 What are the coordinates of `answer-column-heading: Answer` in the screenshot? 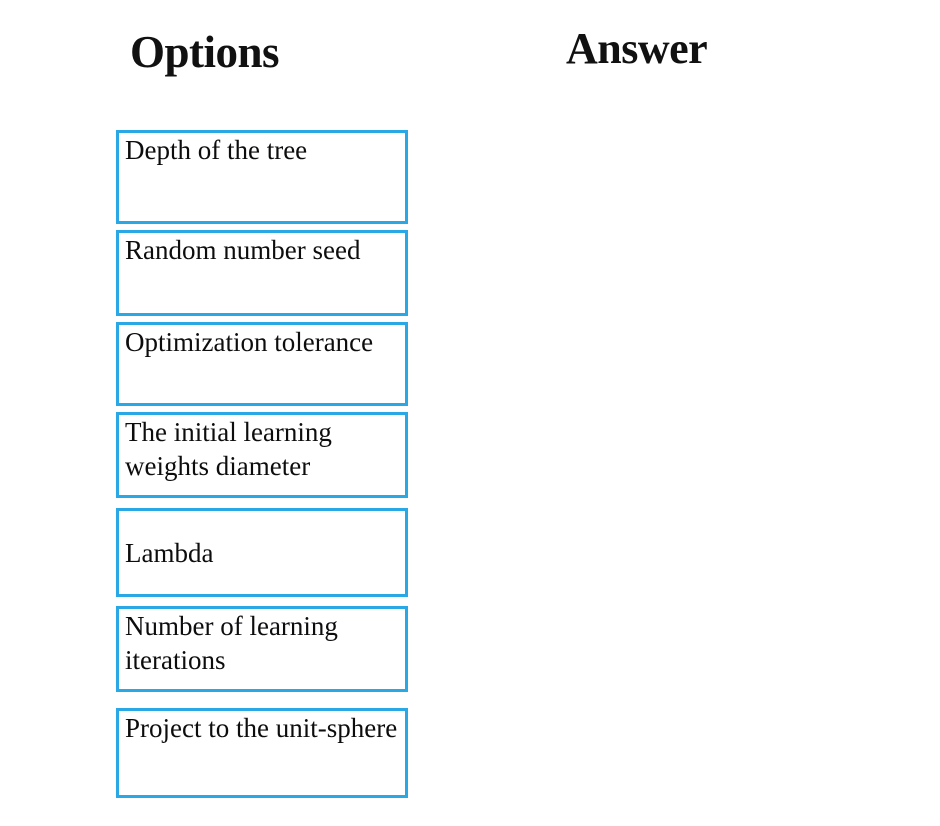 It's located at (637, 48).